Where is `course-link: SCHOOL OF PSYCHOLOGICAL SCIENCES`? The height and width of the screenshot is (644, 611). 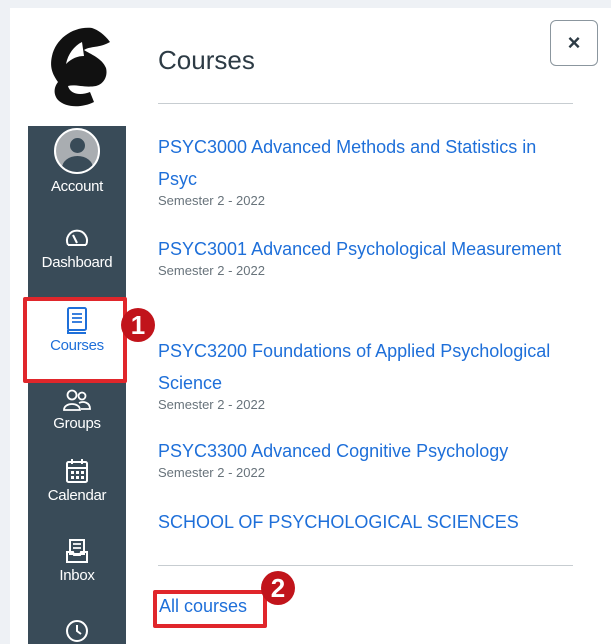
course-link: SCHOOL OF PSYCHOLOGICAL SCIENCES is located at coordinates (368, 522).